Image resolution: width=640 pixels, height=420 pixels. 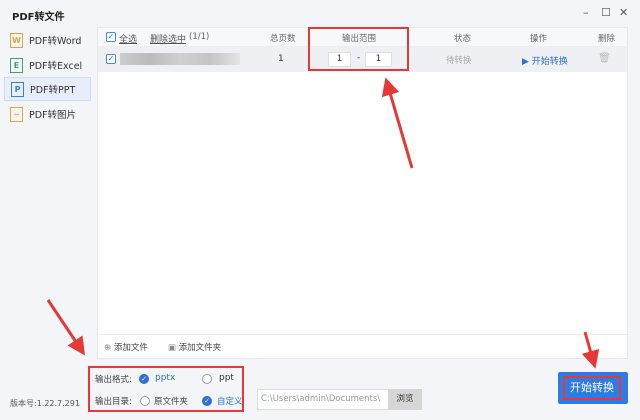 I want to click on arrow-to-output, so click(x=65, y=327).